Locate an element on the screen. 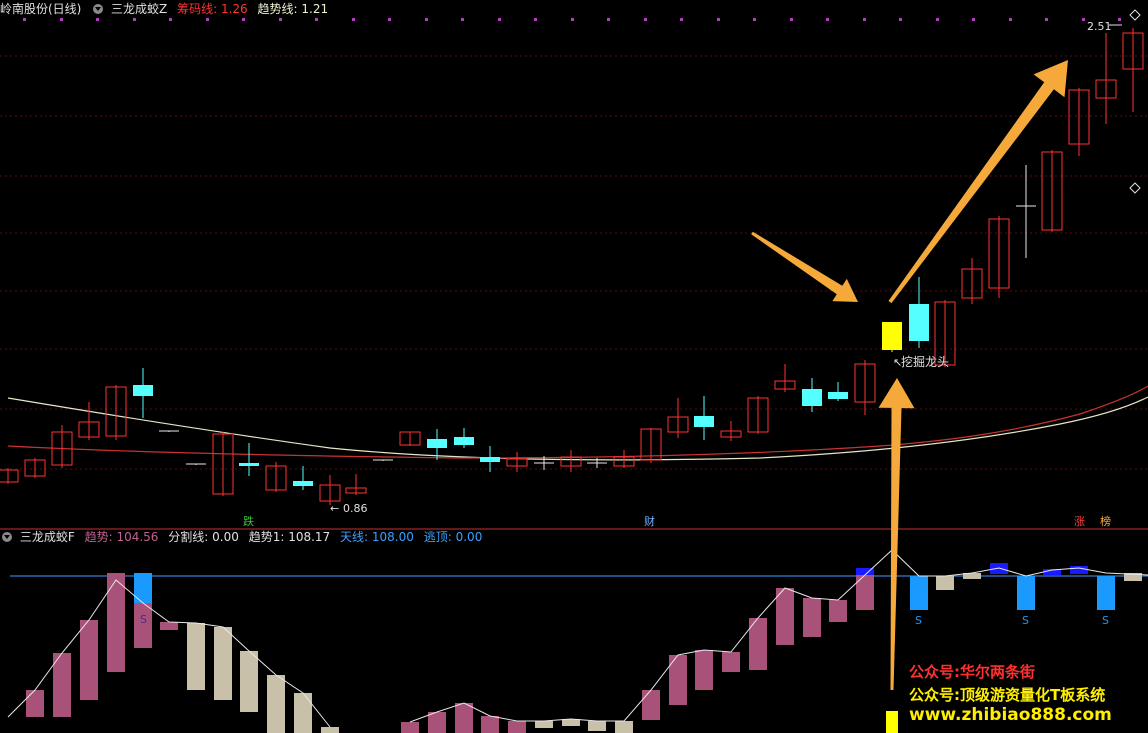  low-price-label: 0.86 is located at coordinates (355, 508).